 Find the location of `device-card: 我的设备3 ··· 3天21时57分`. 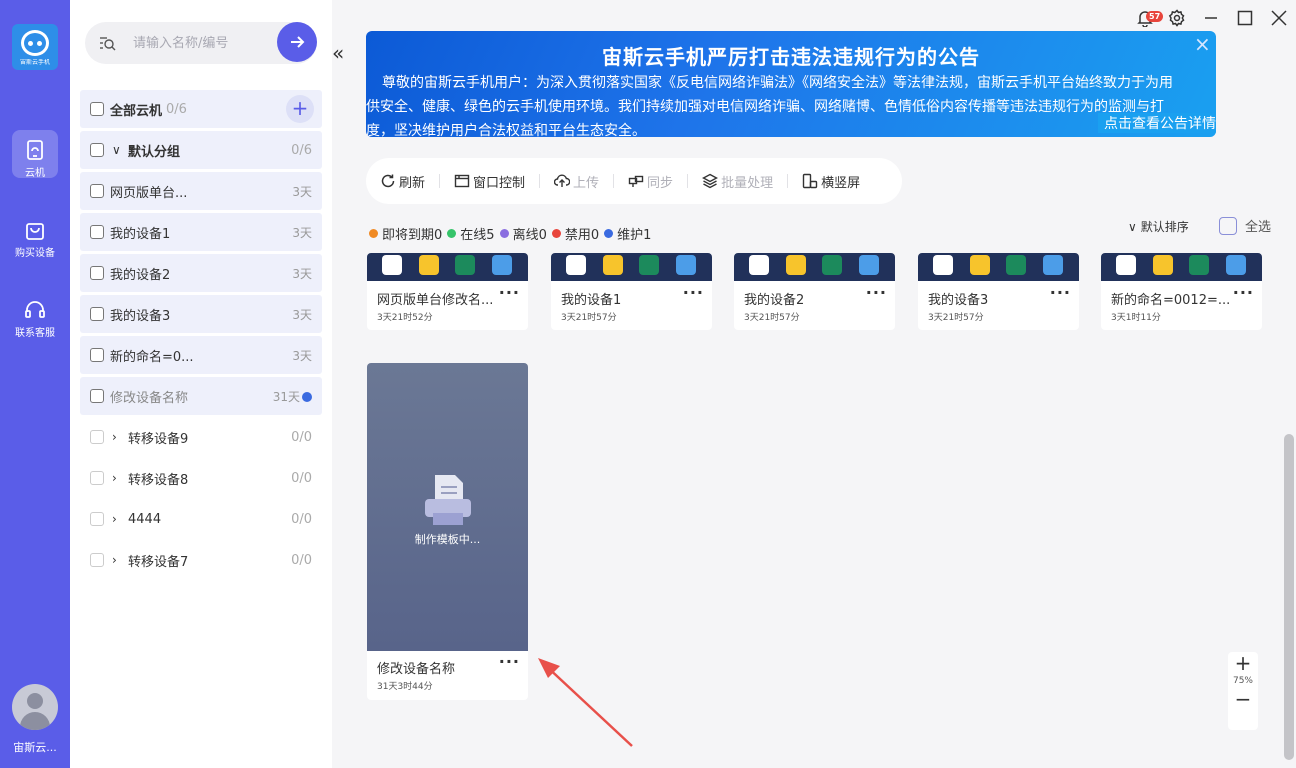

device-card: 我的设备3 ··· 3天21时57分 is located at coordinates (998, 291).